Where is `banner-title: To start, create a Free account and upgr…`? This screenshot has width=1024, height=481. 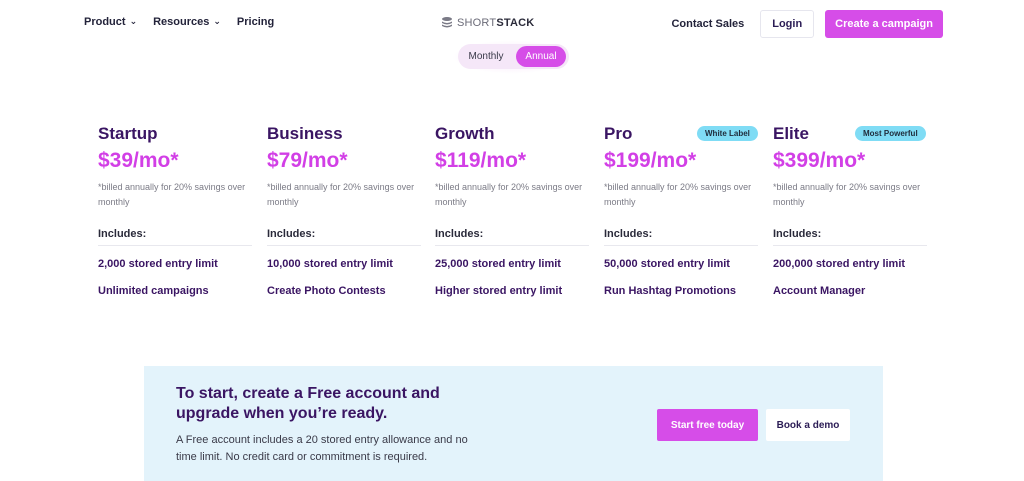
banner-title: To start, create a Free account and upgr… is located at coordinates (308, 403).